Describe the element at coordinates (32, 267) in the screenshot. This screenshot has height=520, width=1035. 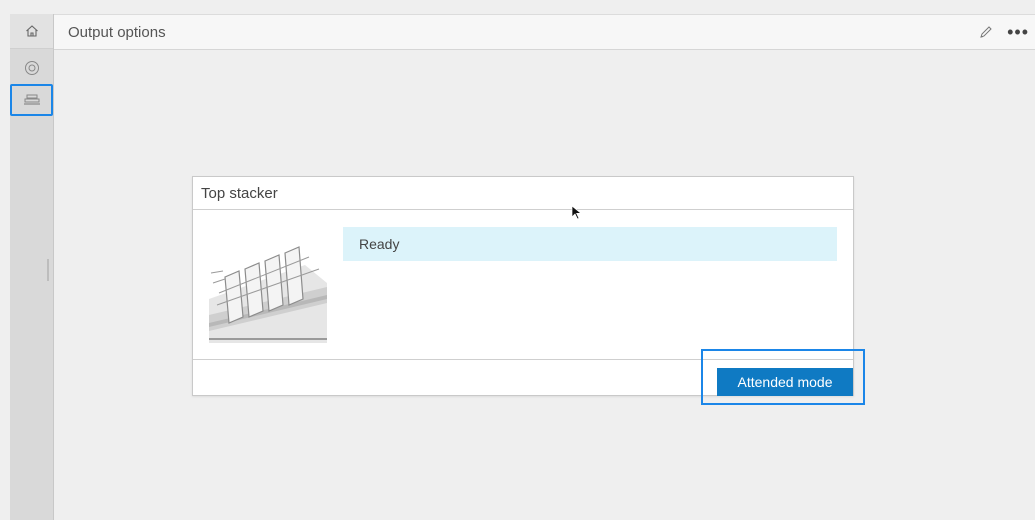
I see `left-sidebar` at that location.